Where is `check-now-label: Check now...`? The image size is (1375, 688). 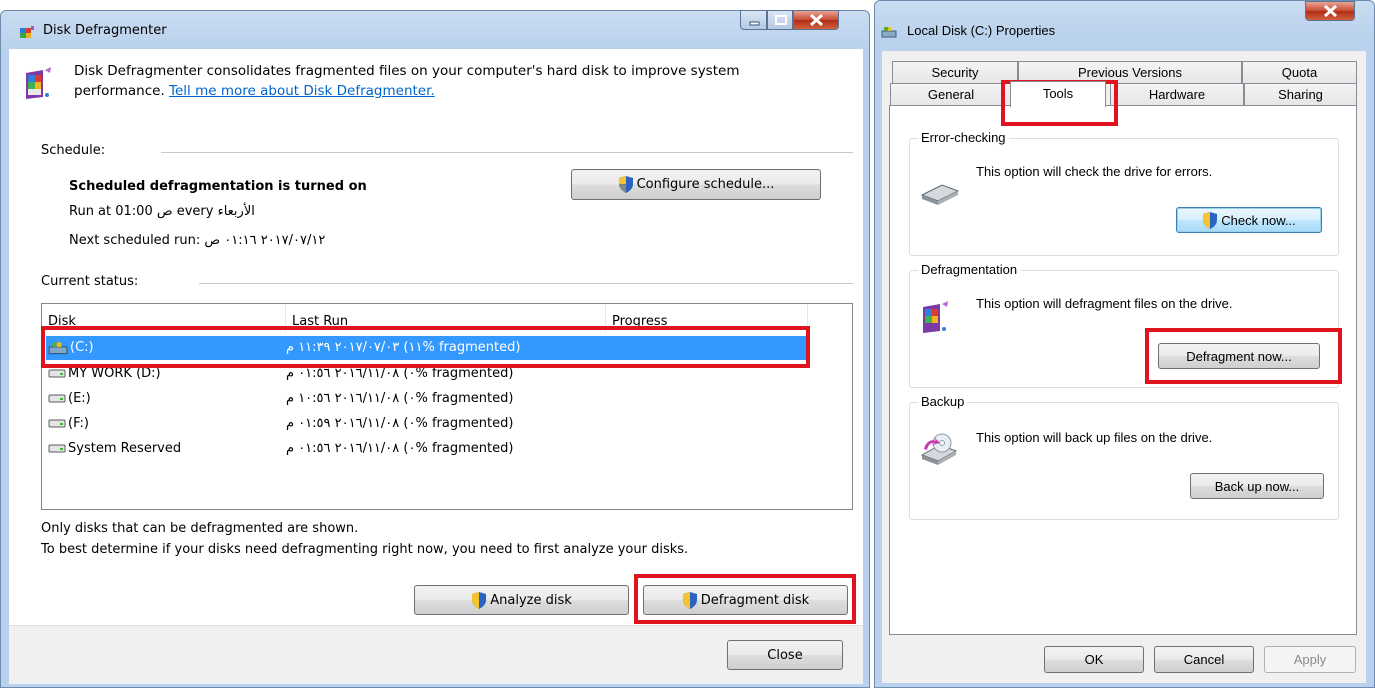
check-now-label: Check now... is located at coordinates (1258, 220).